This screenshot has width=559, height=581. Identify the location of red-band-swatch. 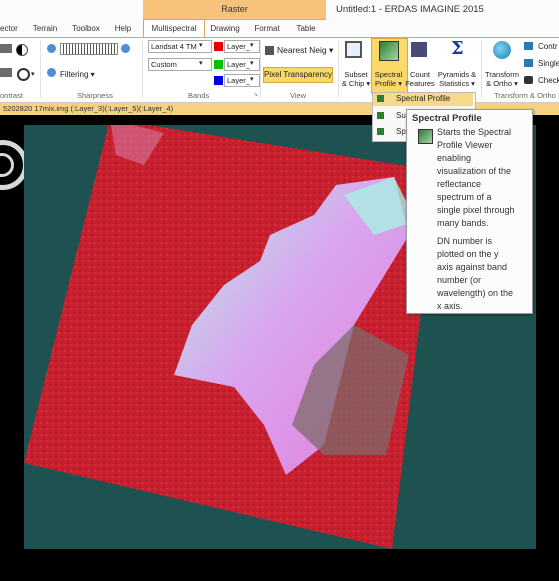
(218, 46).